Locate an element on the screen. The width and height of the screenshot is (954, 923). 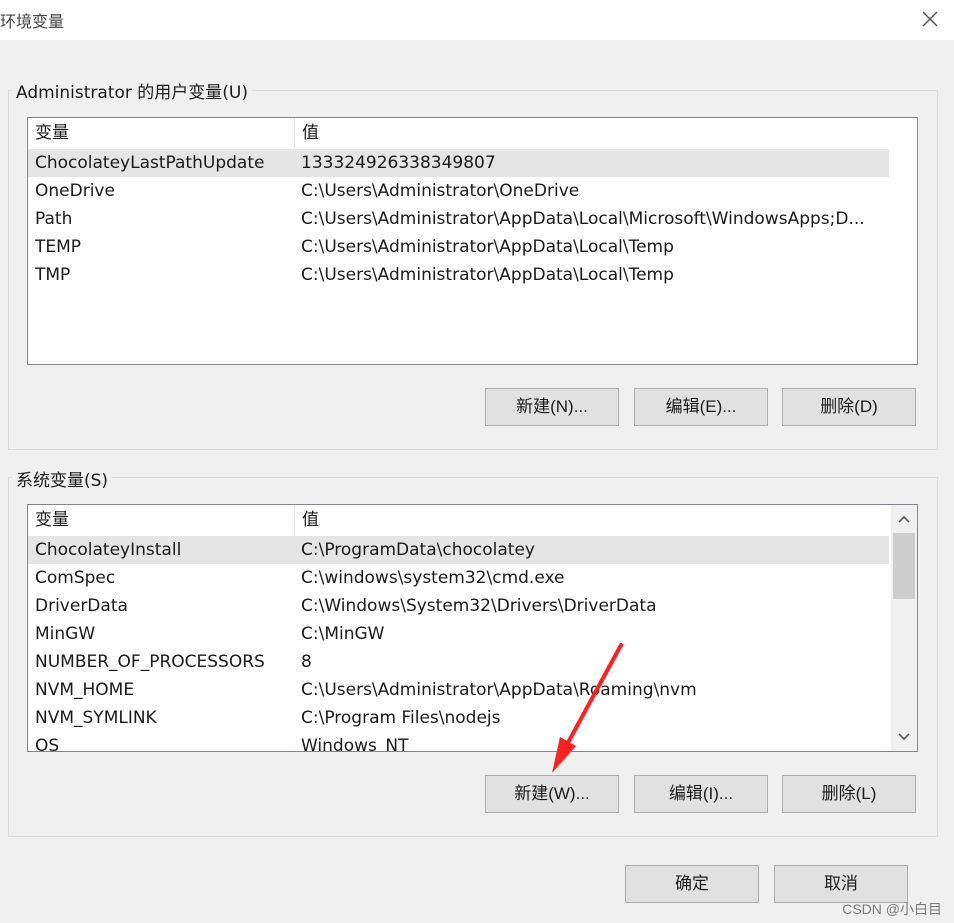
chevron-down-icon is located at coordinates (904, 737).